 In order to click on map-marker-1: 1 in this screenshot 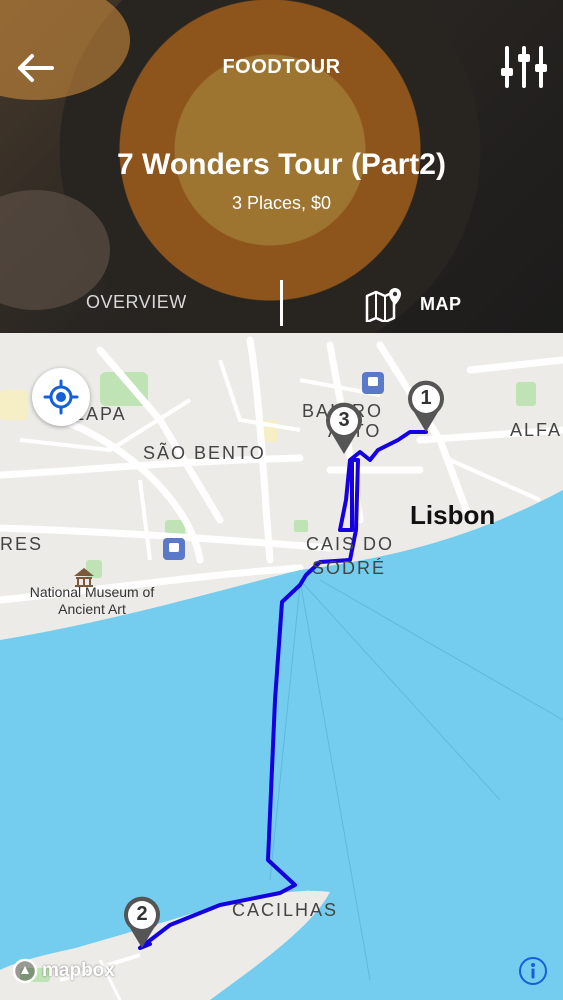, I will do `click(426, 406)`.